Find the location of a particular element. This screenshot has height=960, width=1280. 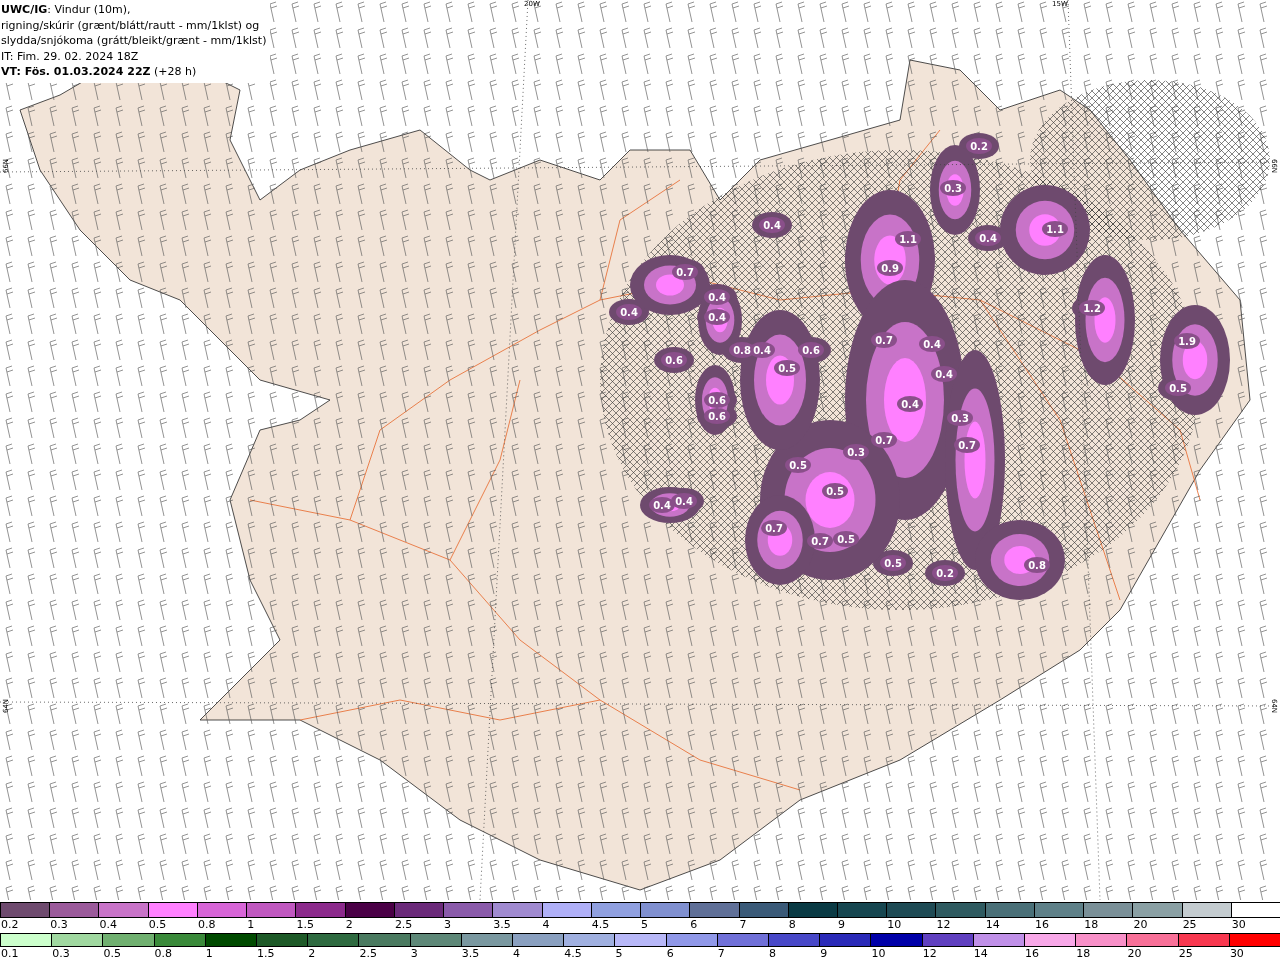

precipitation-value: 1.2 is located at coordinates (1092, 308).